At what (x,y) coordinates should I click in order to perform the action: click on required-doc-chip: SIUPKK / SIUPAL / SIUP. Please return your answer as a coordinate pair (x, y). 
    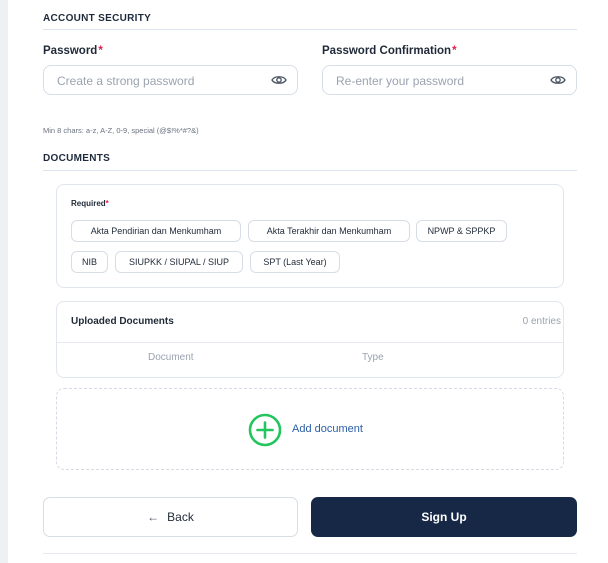
    Looking at the image, I should click on (179, 262).